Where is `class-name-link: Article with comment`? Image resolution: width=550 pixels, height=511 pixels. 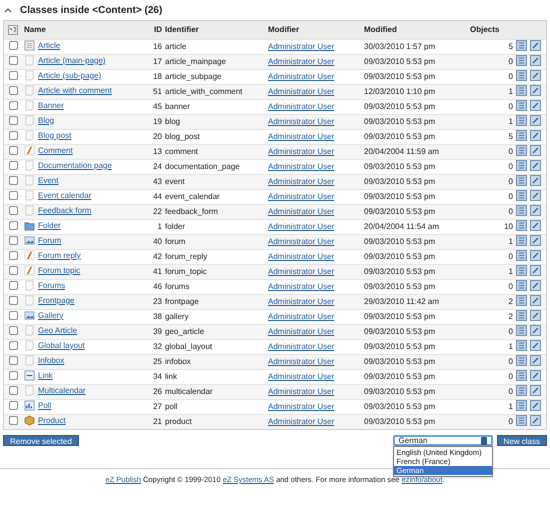 class-name-link: Article with comment is located at coordinates (75, 90).